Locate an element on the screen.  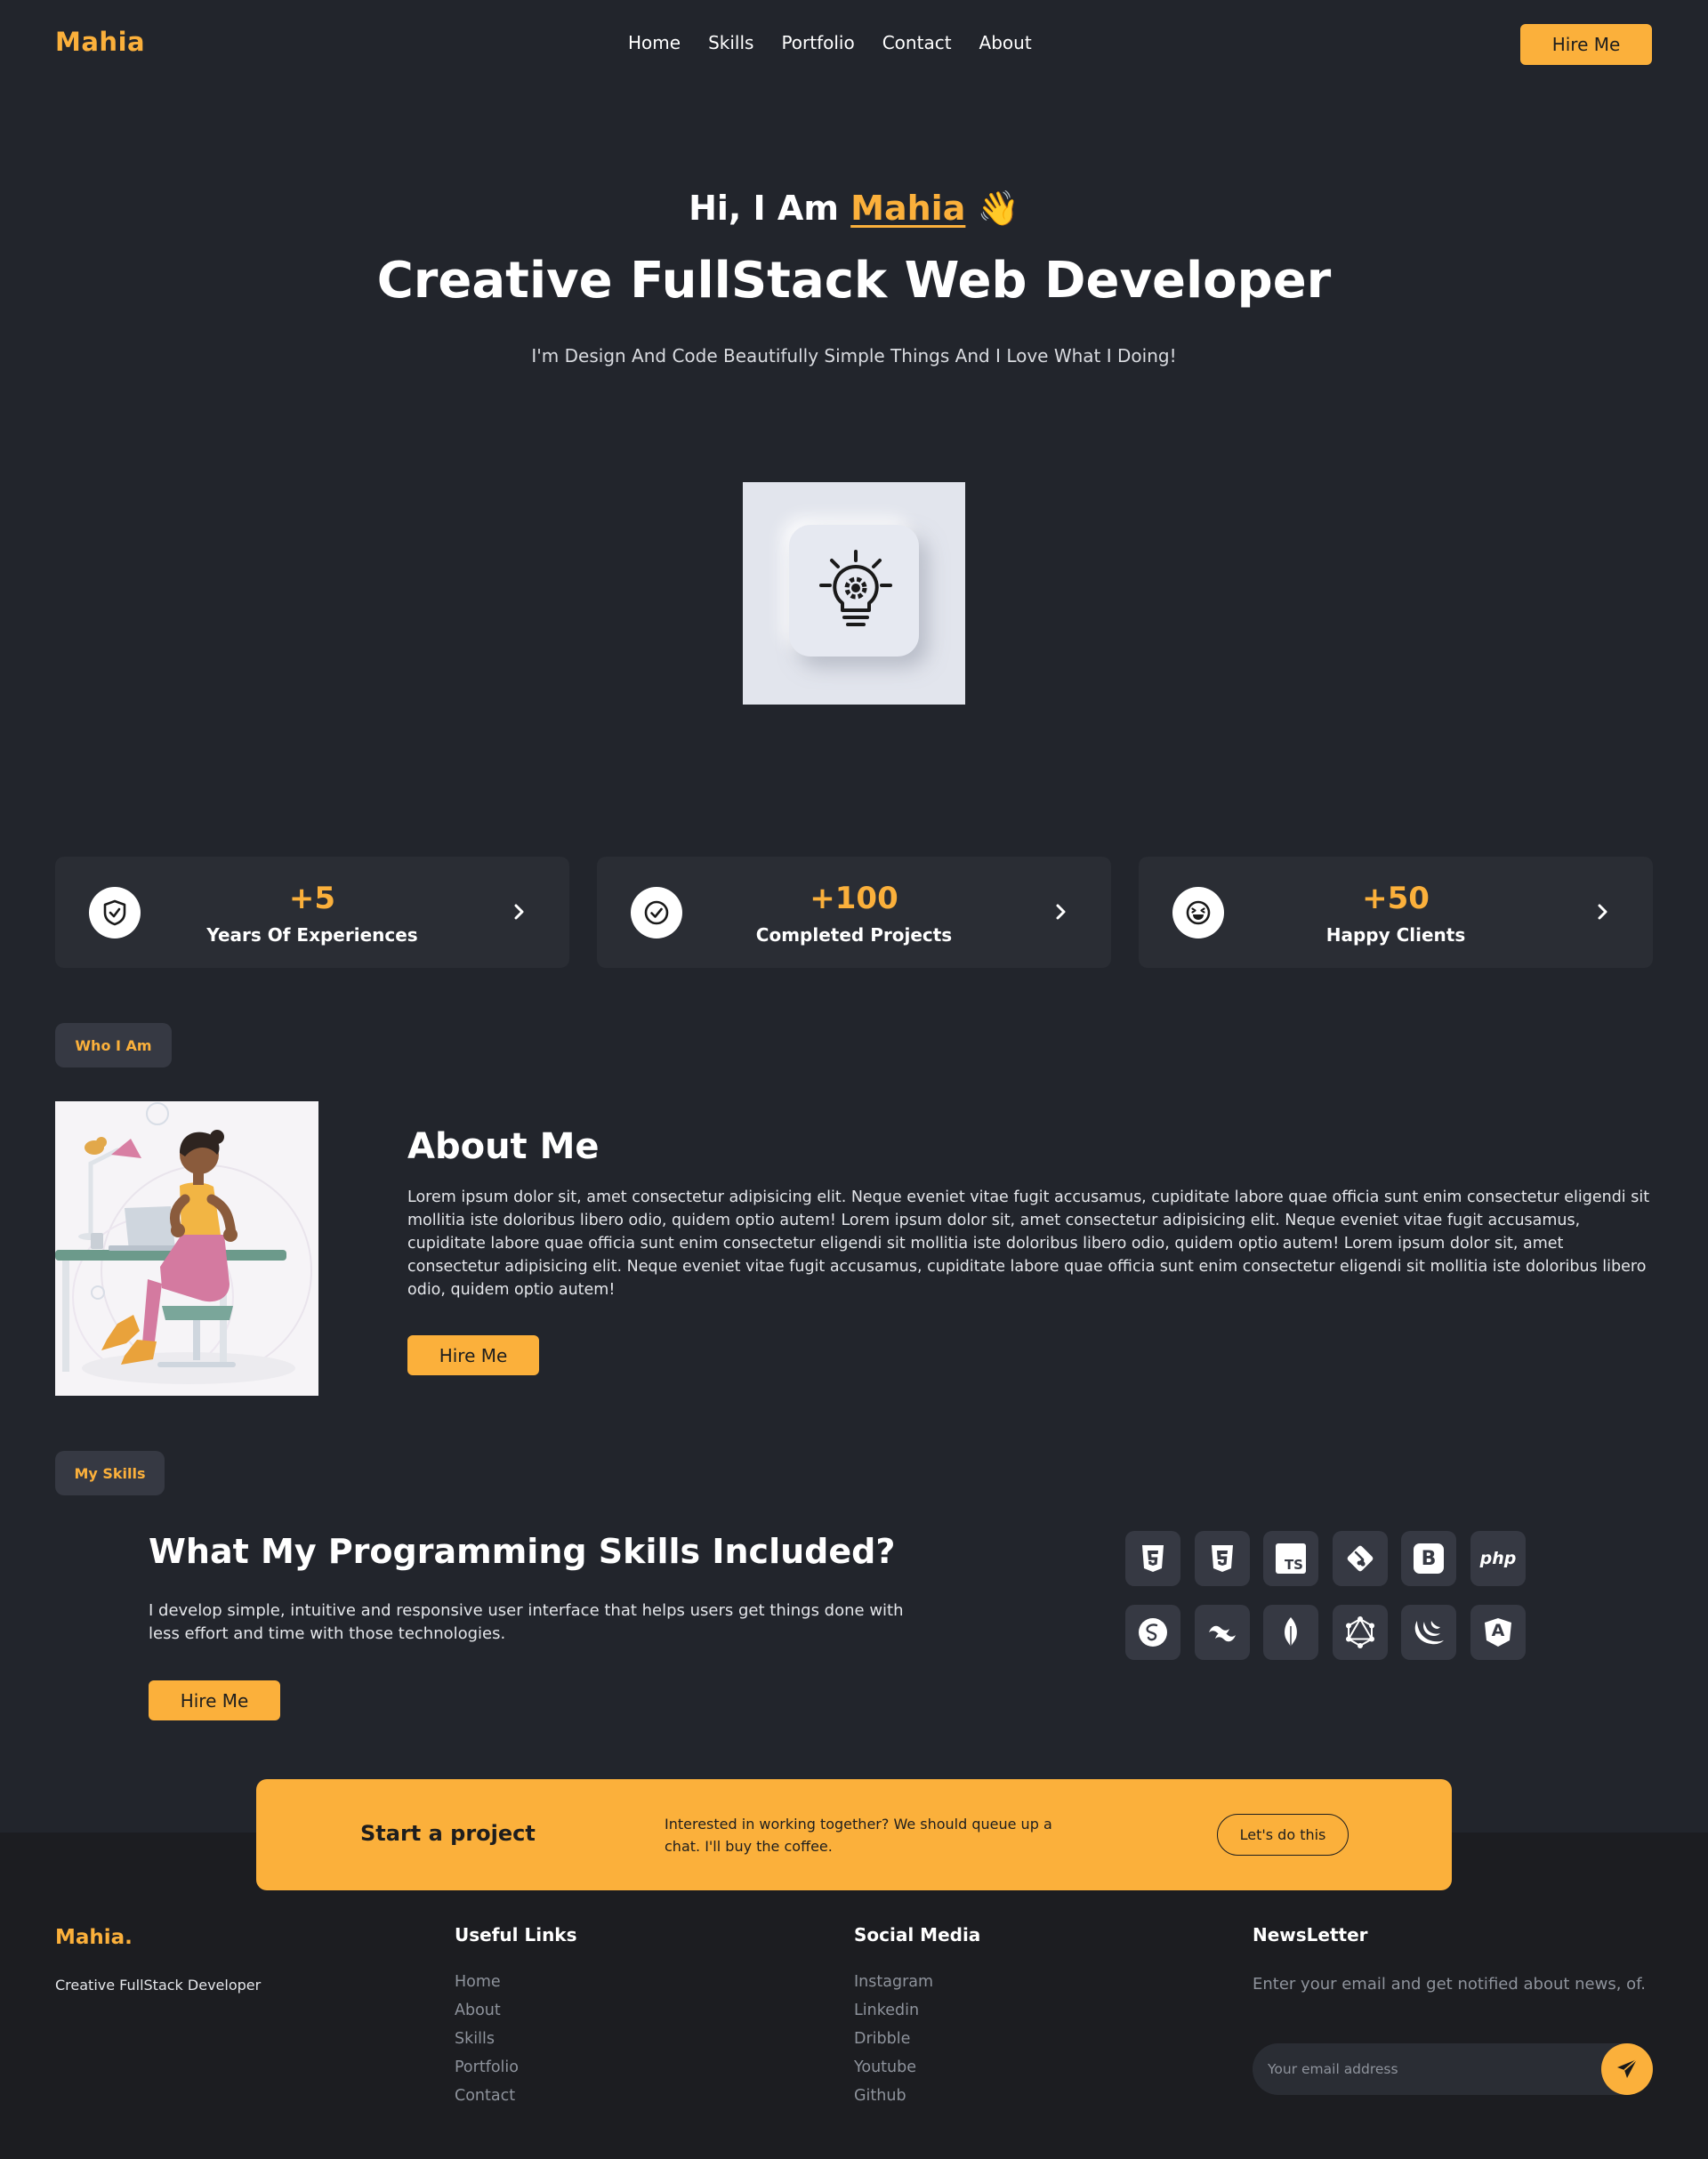
jquery-icon is located at coordinates (1428, 1633).